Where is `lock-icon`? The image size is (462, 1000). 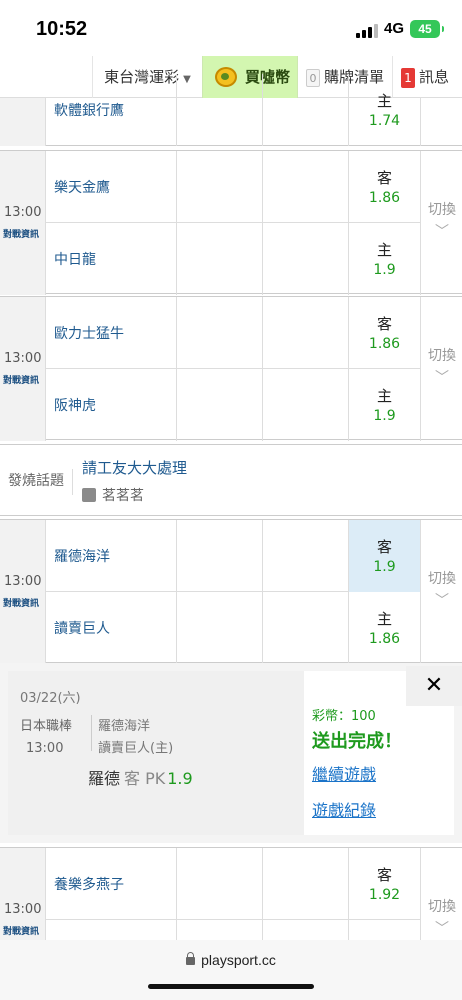
lock-icon is located at coordinates (191, 958).